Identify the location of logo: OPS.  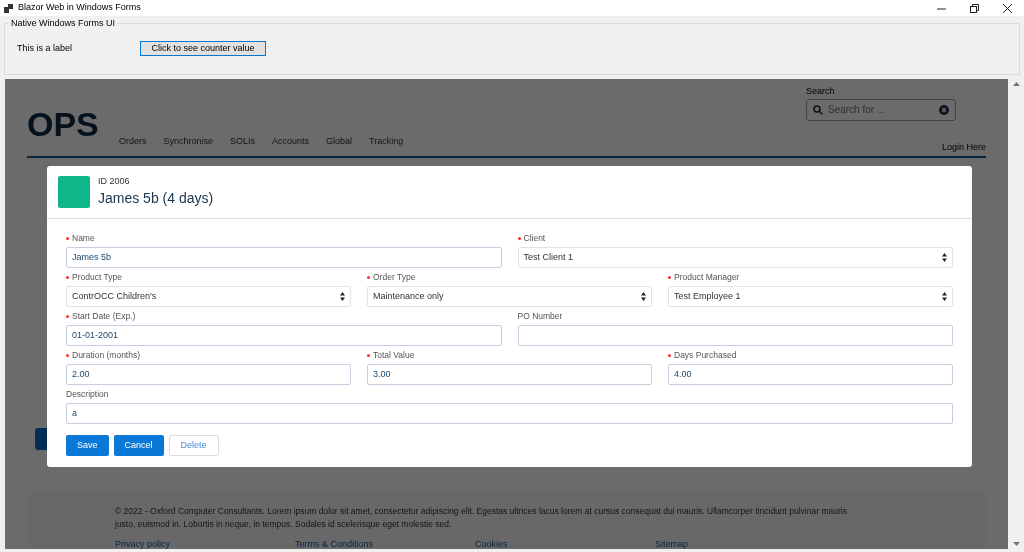
(63, 124).